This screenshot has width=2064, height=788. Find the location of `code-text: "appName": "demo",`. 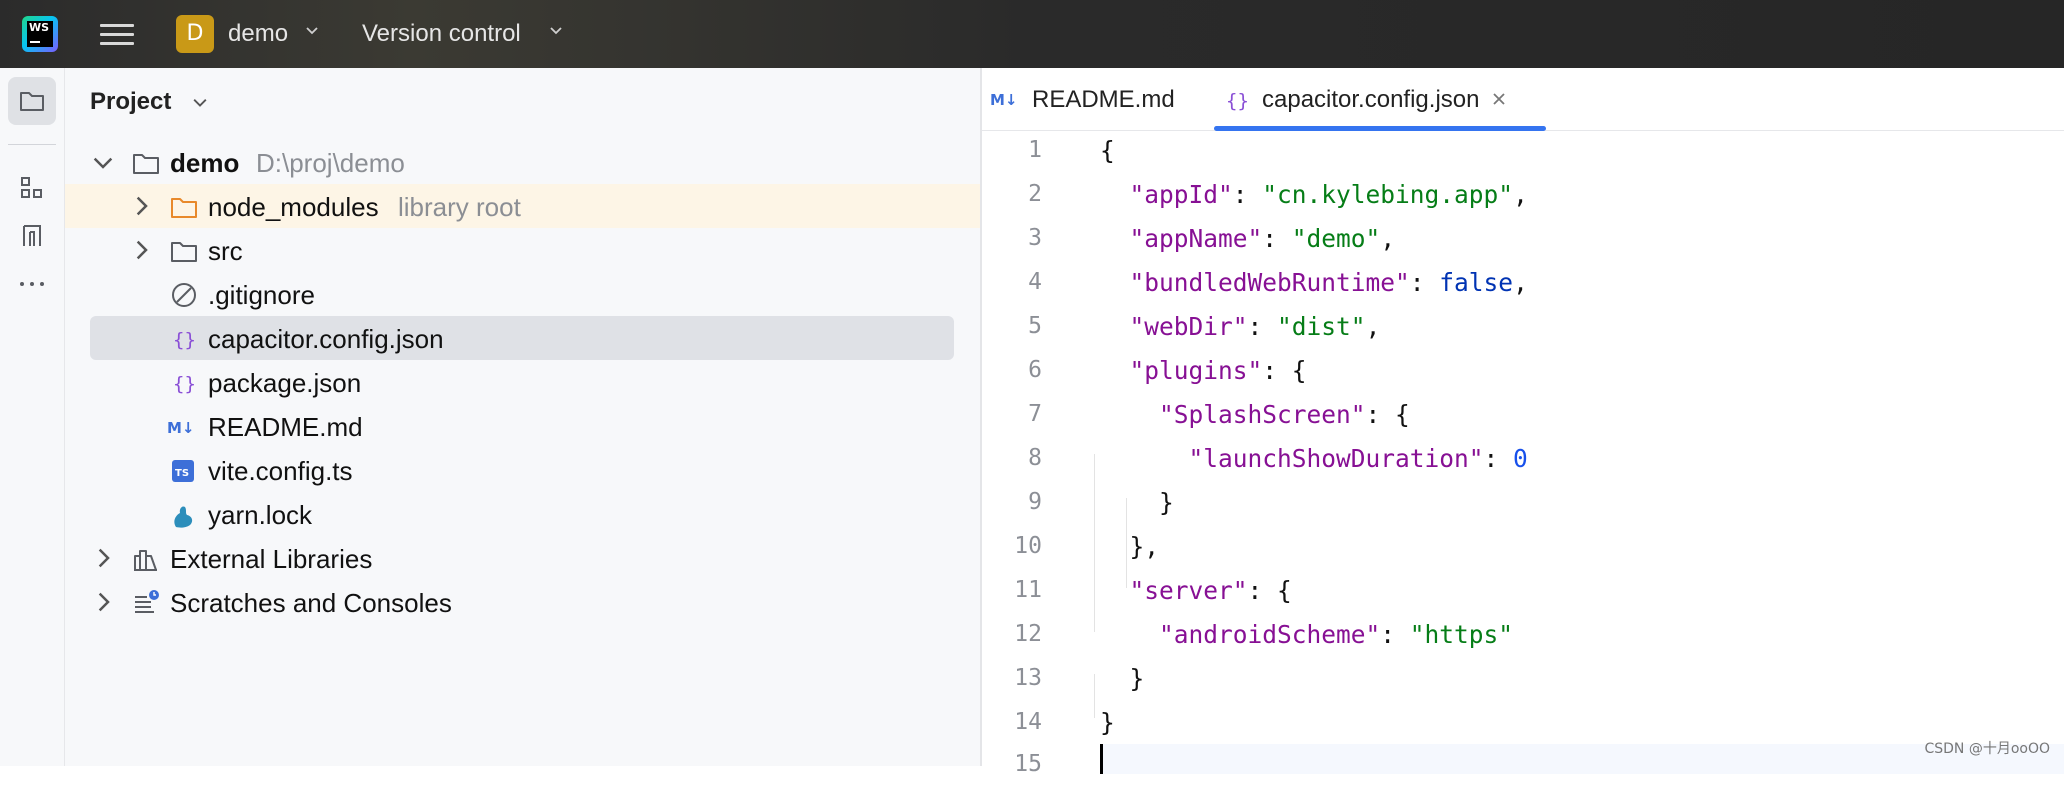

code-text: "appName": "demo", is located at coordinates (1262, 238).